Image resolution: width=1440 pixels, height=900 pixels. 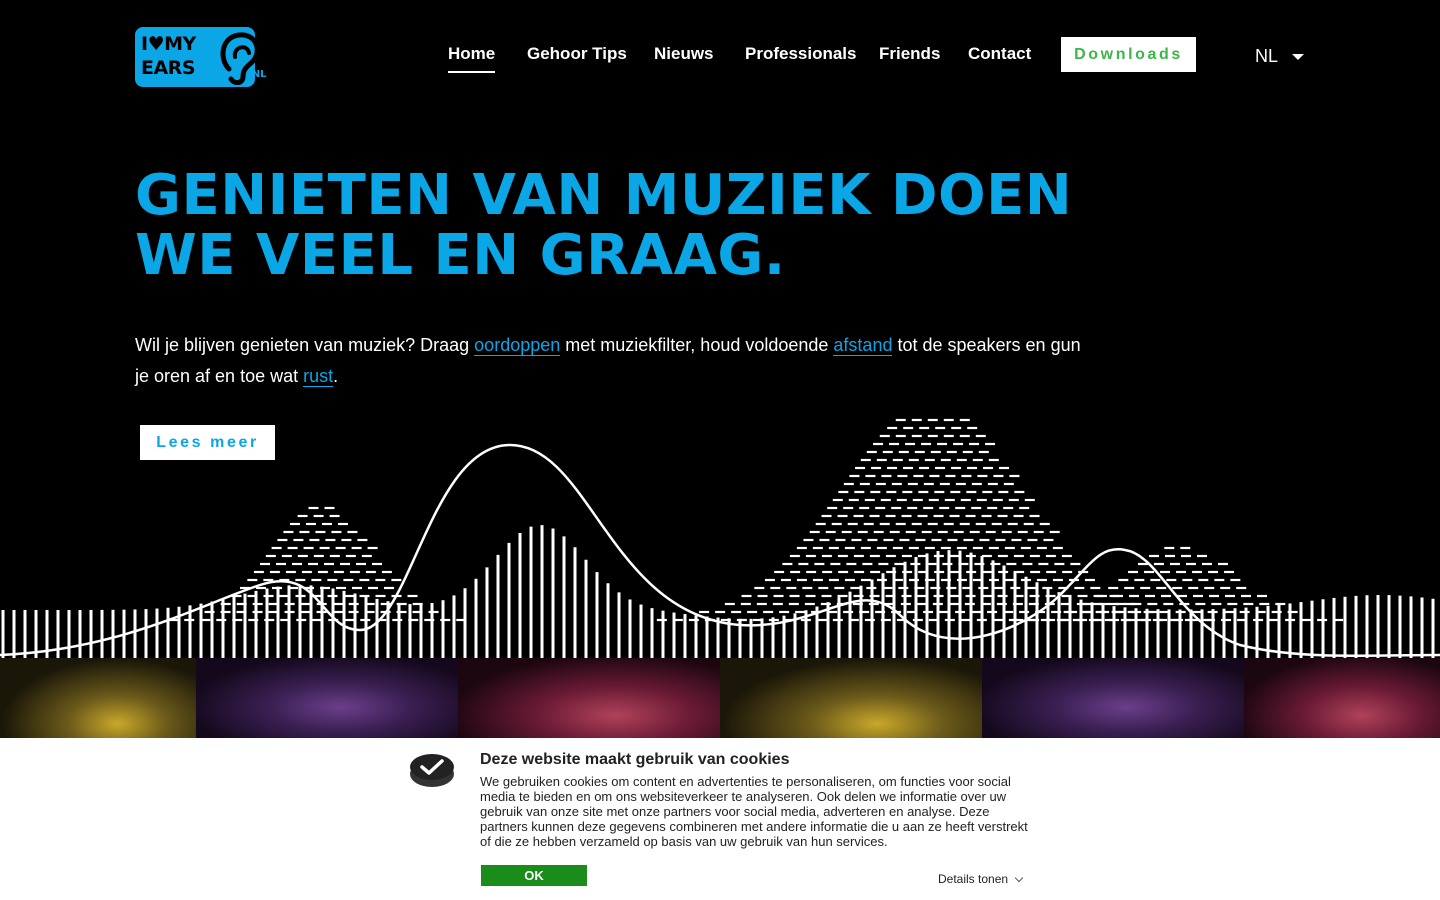 What do you see at coordinates (635, 759) in the screenshot?
I see `cookie-title: Deze website maakt gebruik van cookies` at bounding box center [635, 759].